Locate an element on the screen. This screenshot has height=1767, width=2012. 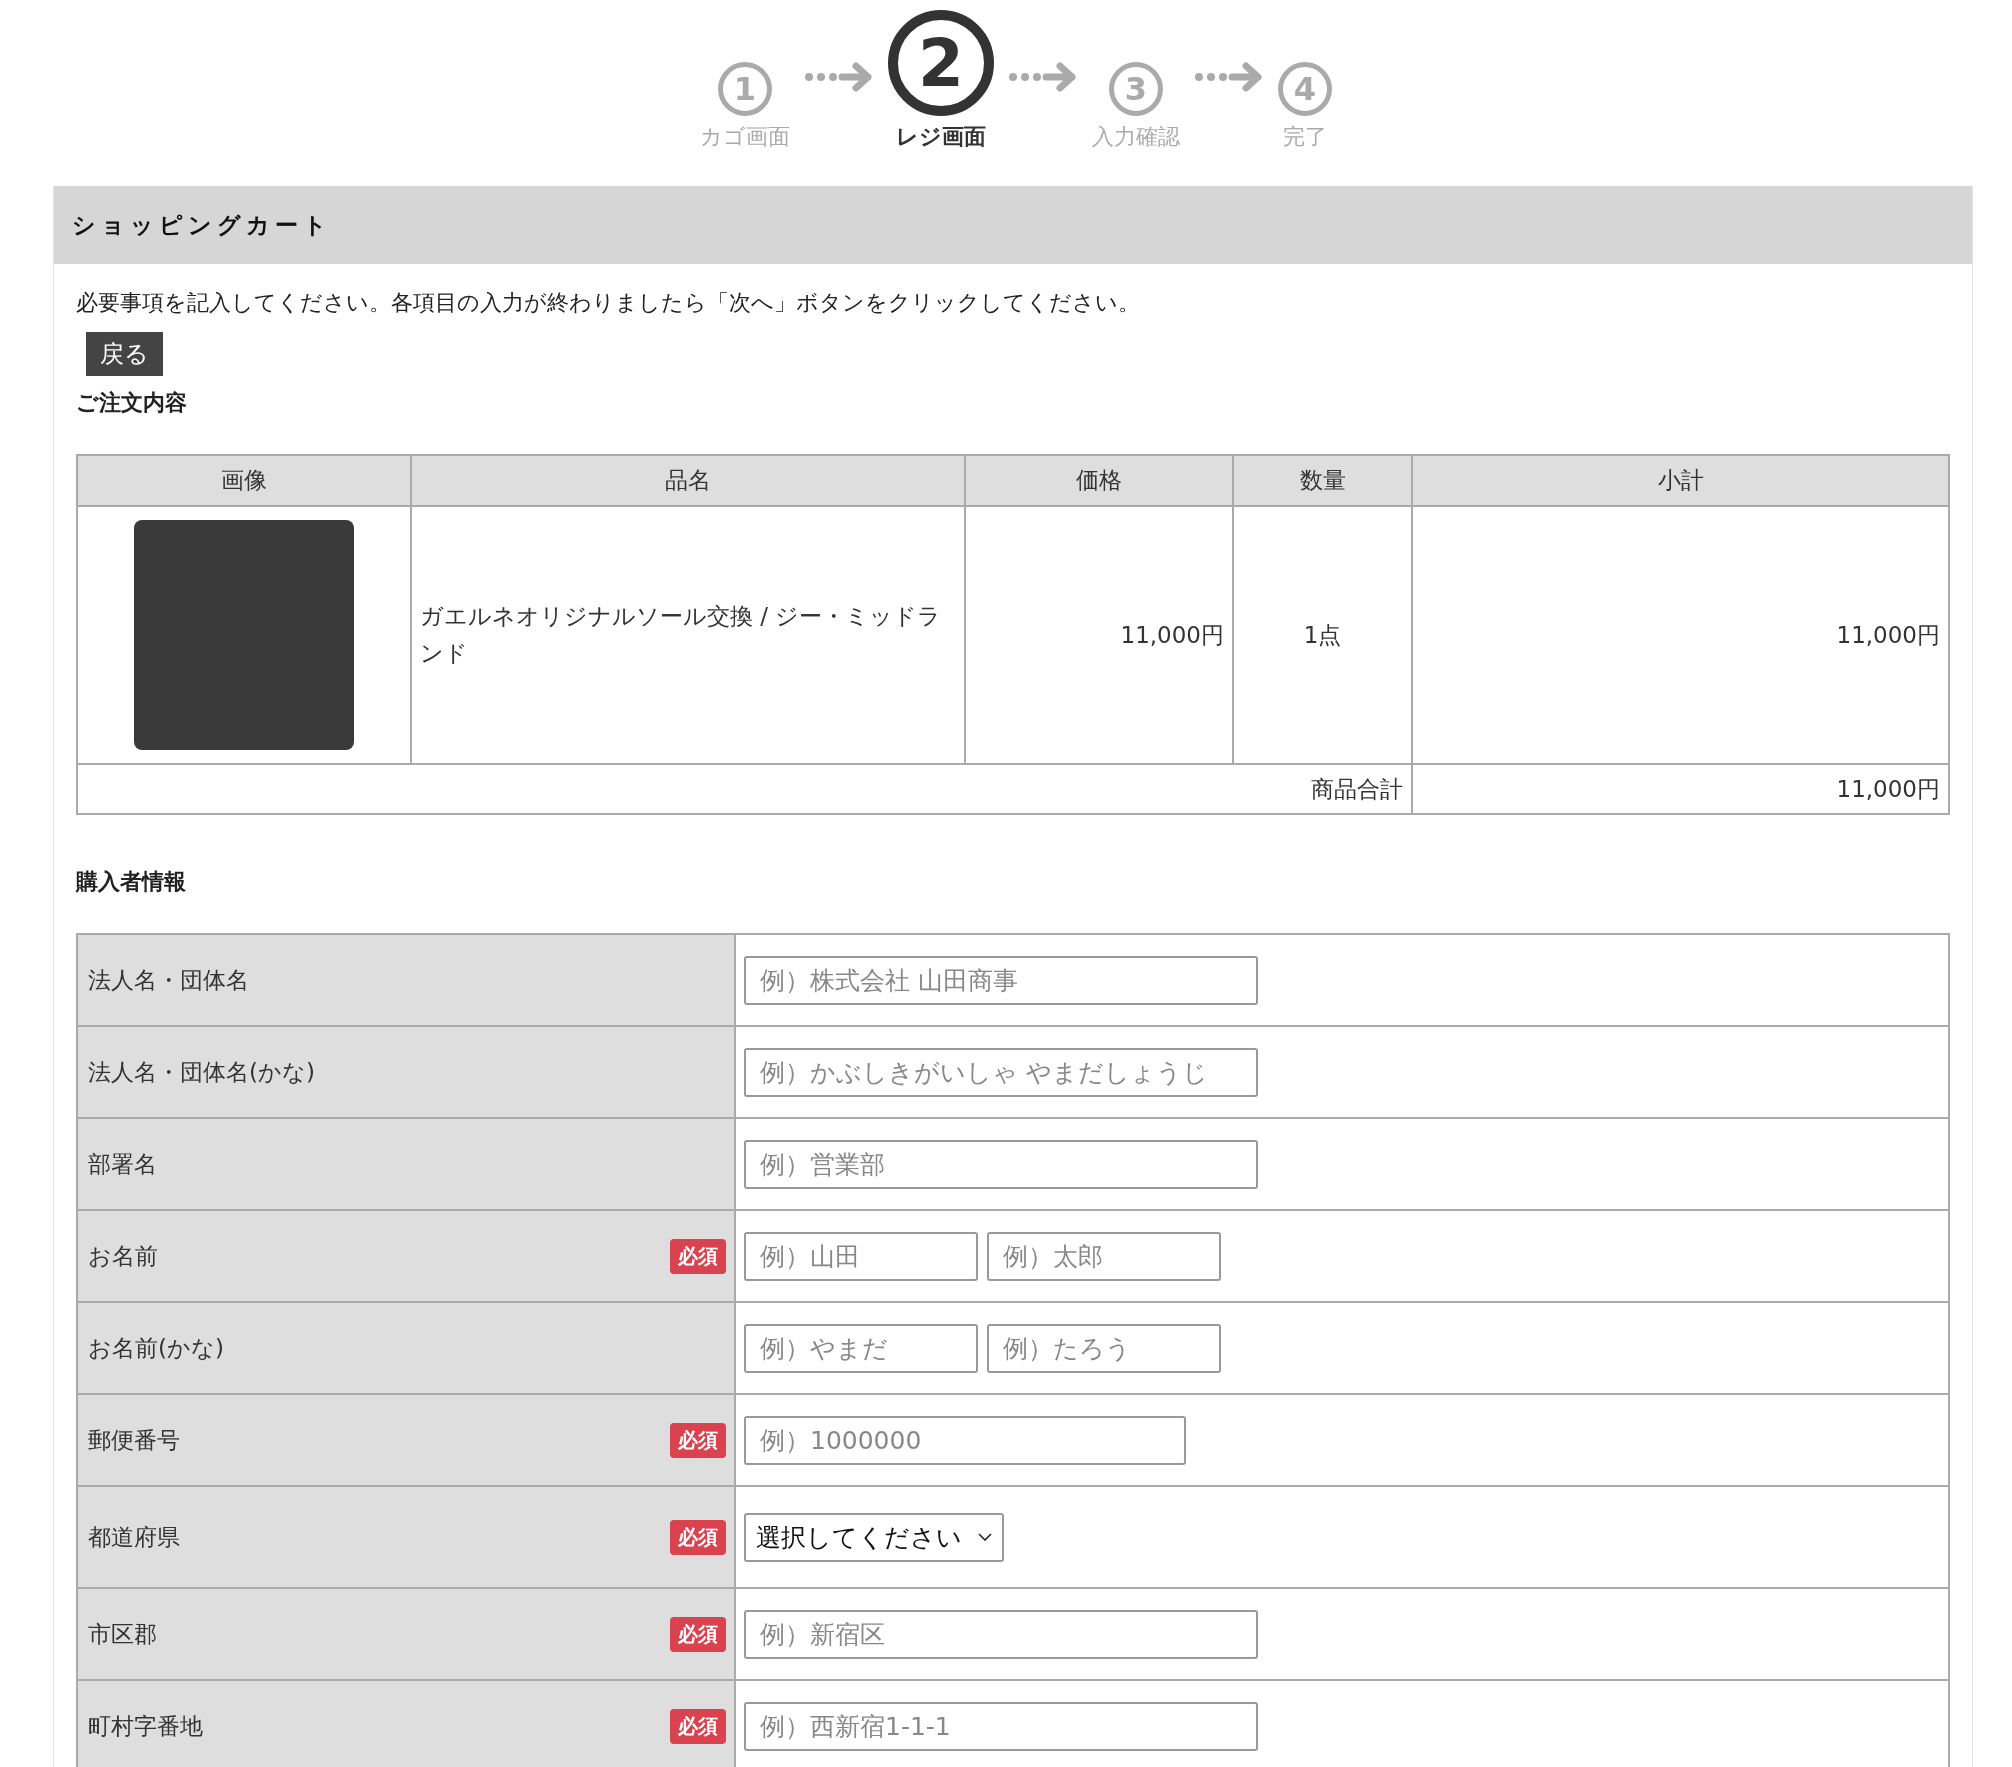
table-cell: 商品合計 is located at coordinates (744, 789).